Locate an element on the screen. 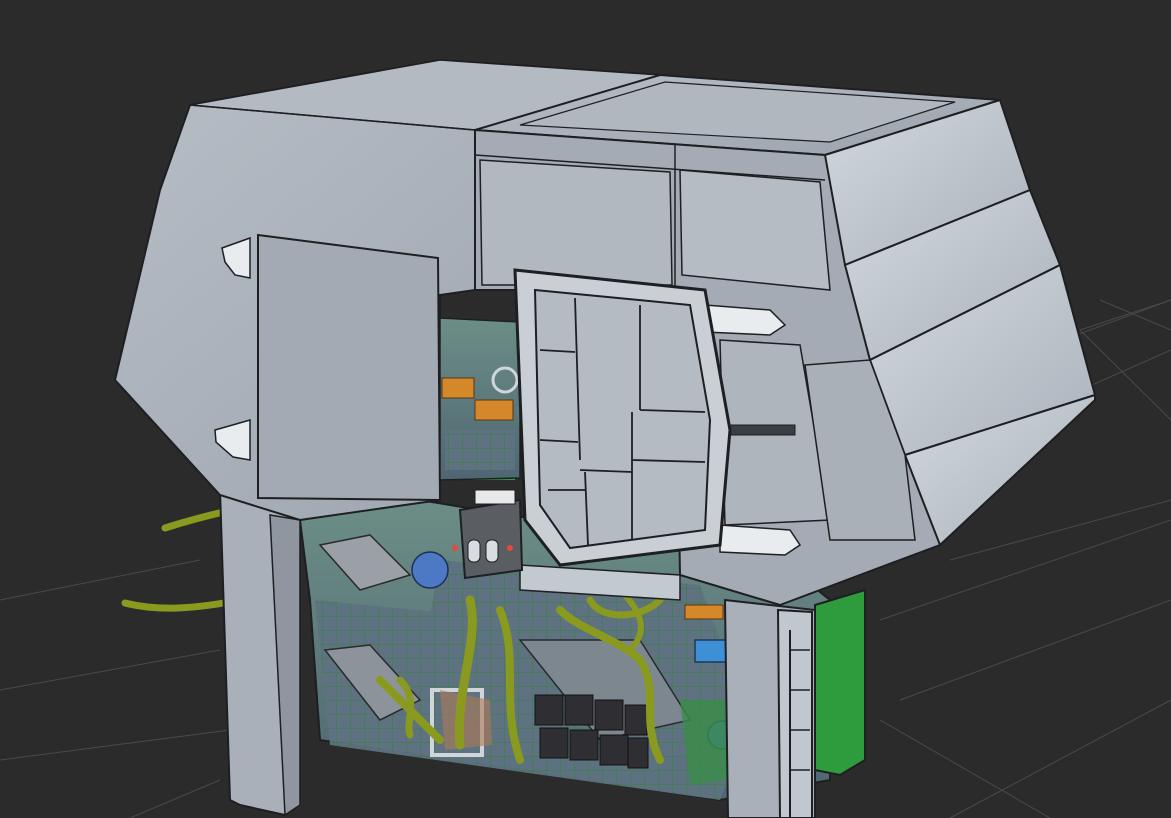 Image resolution: width=1171 pixels, height=818 pixels. upper-interior is located at coordinates (480, 399).